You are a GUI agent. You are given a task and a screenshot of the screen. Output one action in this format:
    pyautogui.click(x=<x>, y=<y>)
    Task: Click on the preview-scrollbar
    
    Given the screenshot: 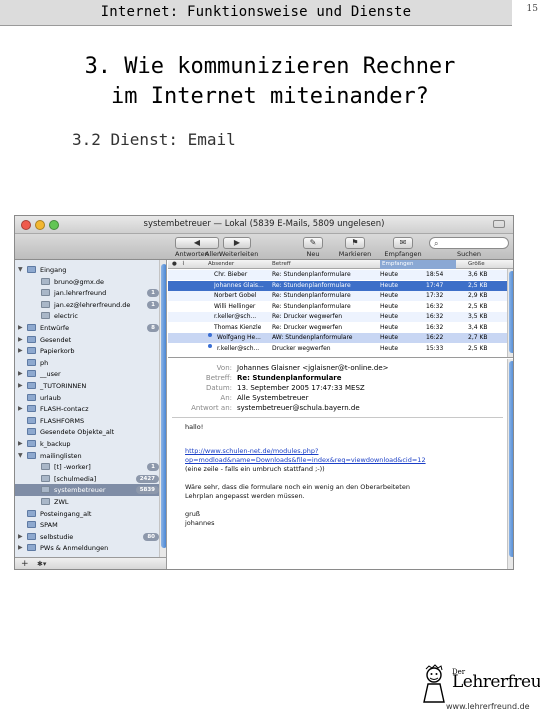 What is the action you would take?
    pyautogui.click(x=510, y=464)
    